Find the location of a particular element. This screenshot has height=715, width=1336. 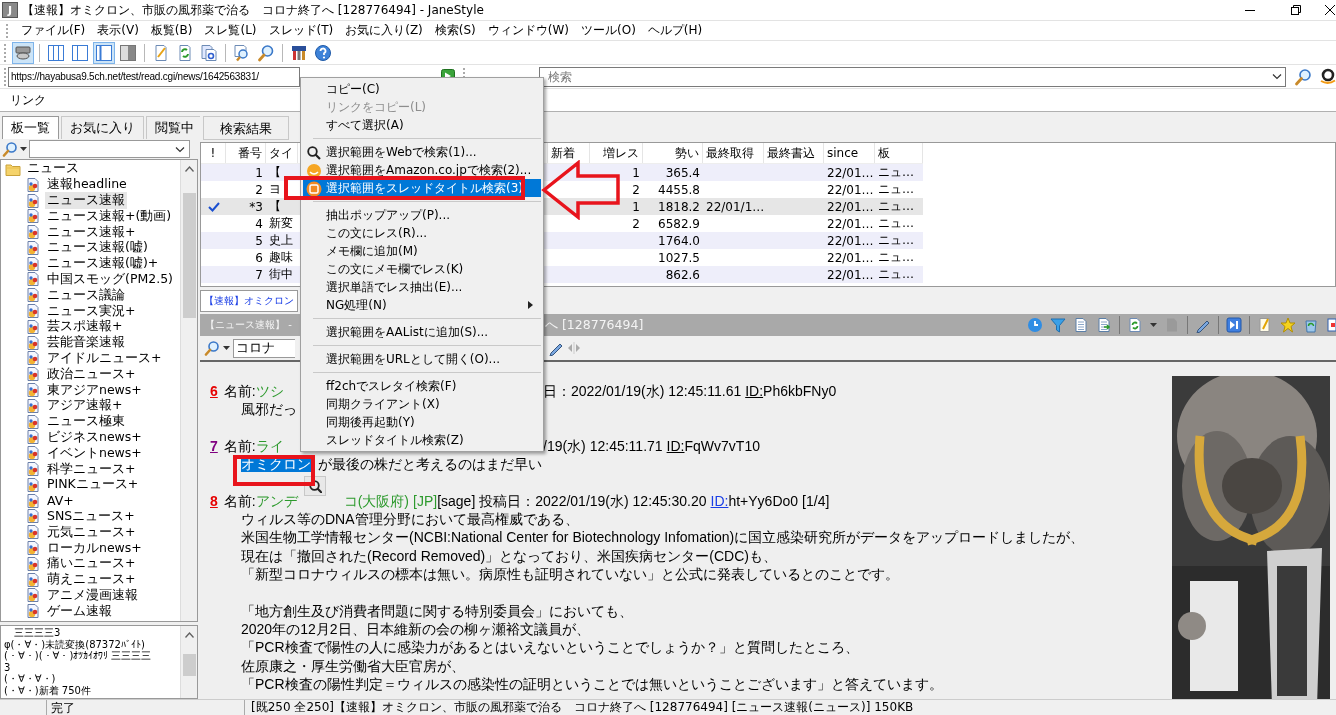

column-header: 最終取得 is located at coordinates (733, 153).